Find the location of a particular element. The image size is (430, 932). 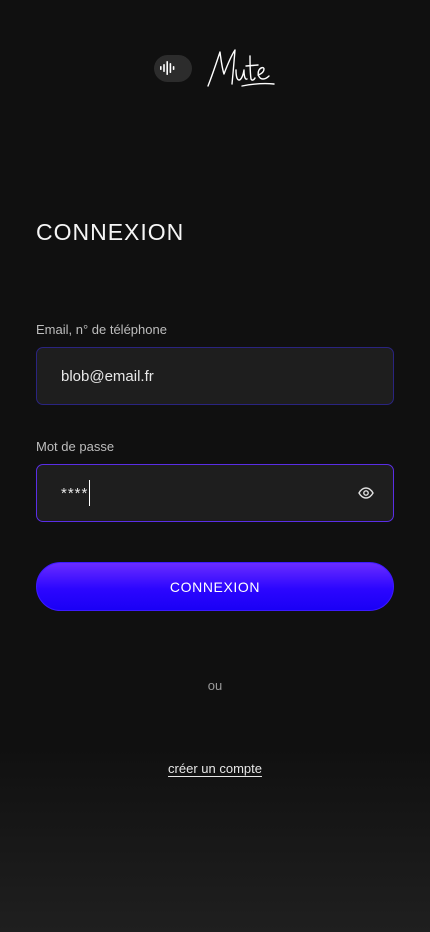

password-input: **** is located at coordinates (76, 493).